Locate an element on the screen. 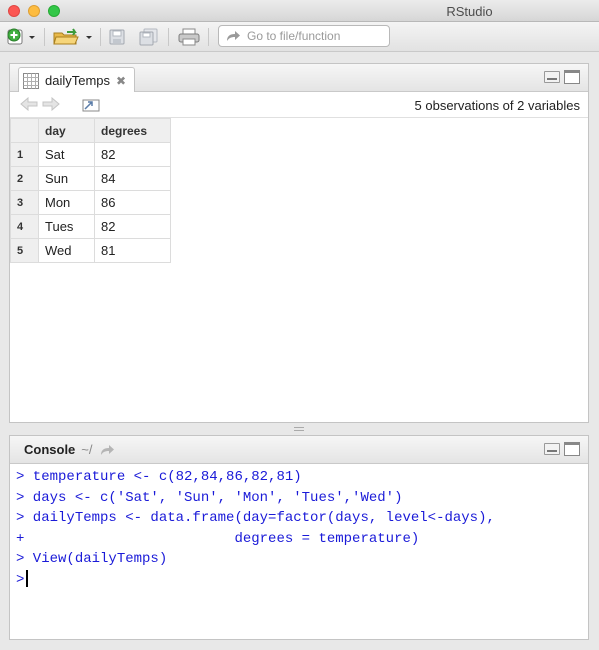  console-header: Console ~/ is located at coordinates (299, 450).